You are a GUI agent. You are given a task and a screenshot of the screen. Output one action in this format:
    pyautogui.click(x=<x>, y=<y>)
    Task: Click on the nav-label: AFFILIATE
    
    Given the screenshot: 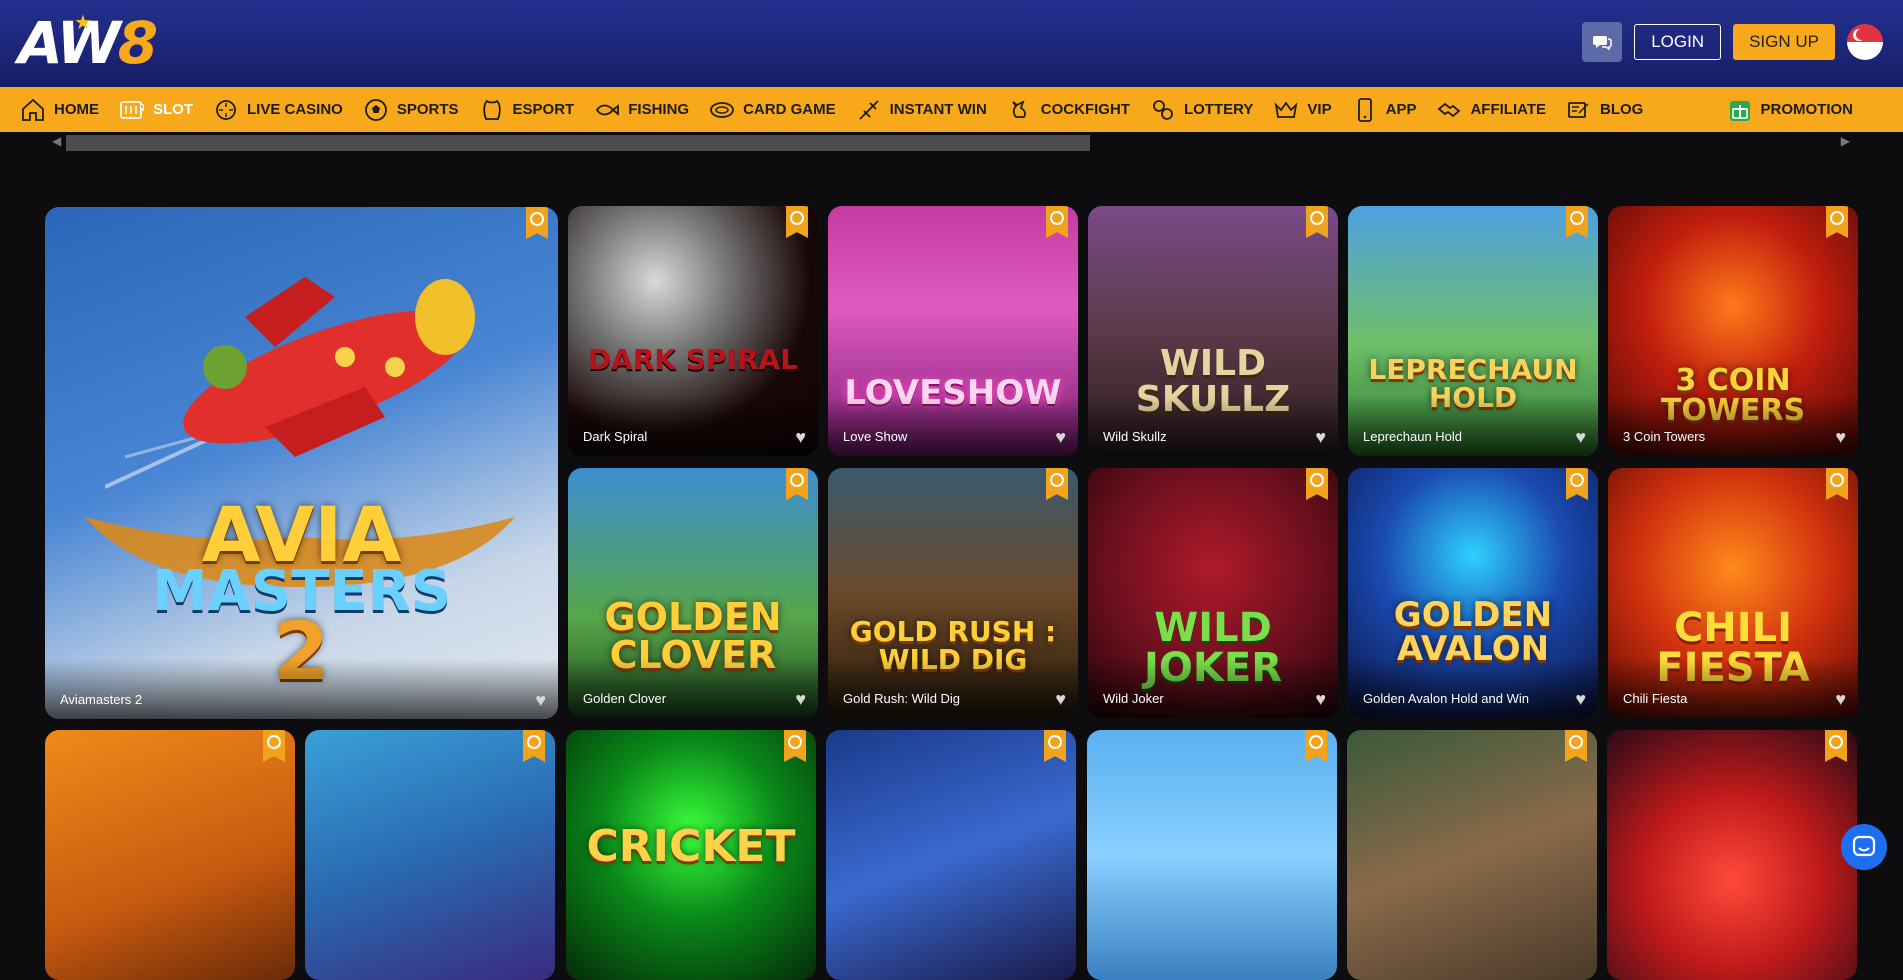 What is the action you would take?
    pyautogui.click(x=1508, y=109)
    